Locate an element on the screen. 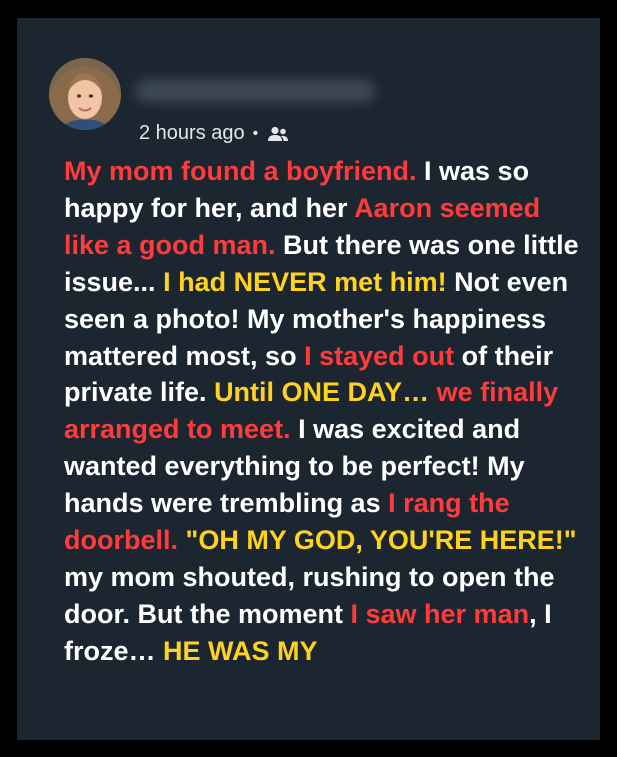 The image size is (617, 757). post-meta: 2 hours ago • is located at coordinates (214, 133).